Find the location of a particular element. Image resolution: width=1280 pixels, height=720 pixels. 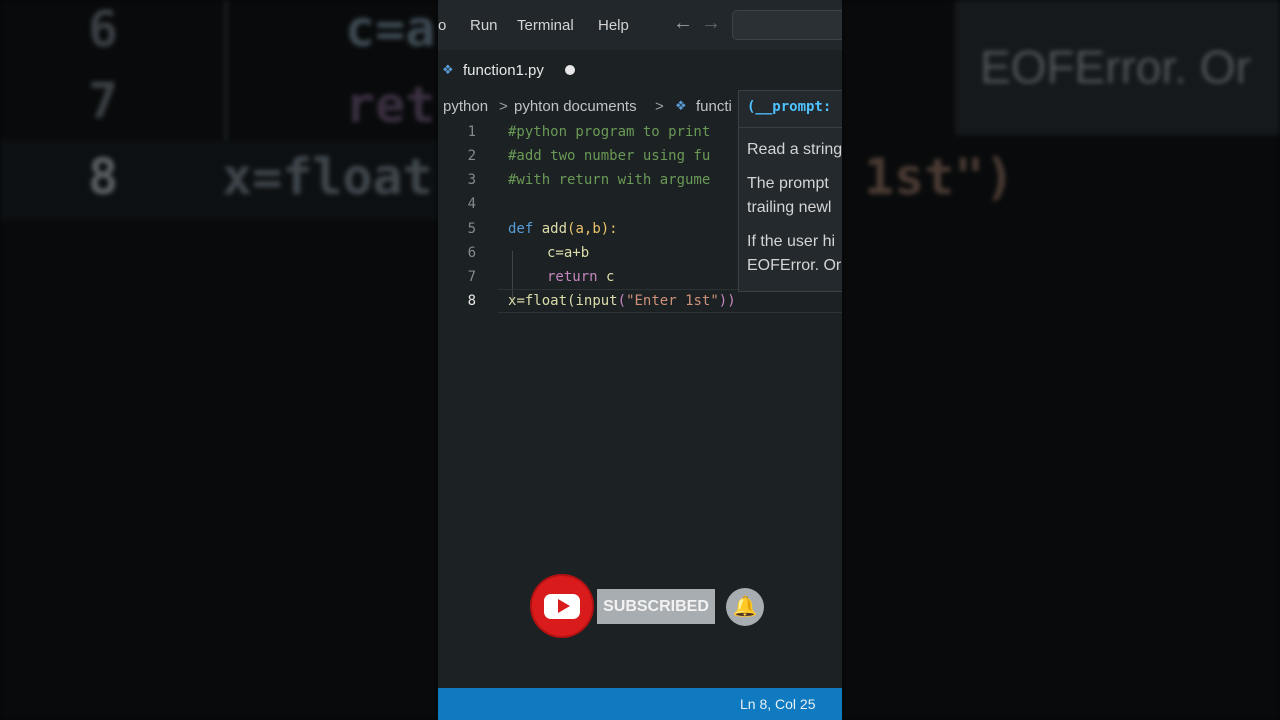

breadcrumb-item: python is located at coordinates (465, 106).